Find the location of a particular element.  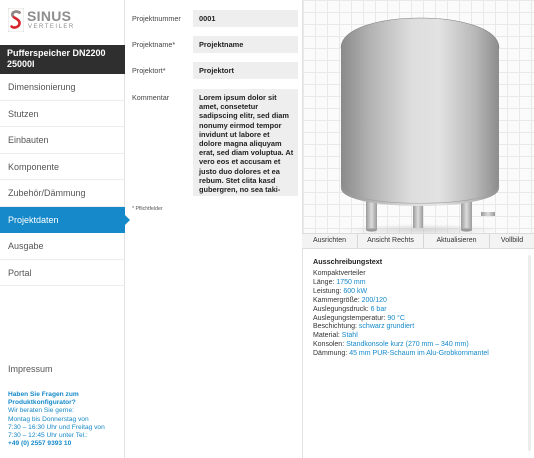

tender-line-label: Beschichtung: is located at coordinates (336, 327).